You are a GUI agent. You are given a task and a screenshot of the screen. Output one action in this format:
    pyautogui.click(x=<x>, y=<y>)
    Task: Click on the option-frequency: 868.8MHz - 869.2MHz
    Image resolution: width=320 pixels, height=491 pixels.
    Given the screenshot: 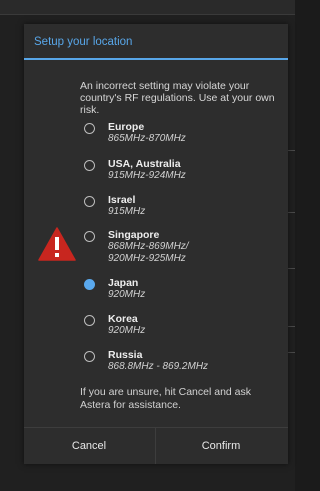 What is the action you would take?
    pyautogui.click(x=158, y=366)
    